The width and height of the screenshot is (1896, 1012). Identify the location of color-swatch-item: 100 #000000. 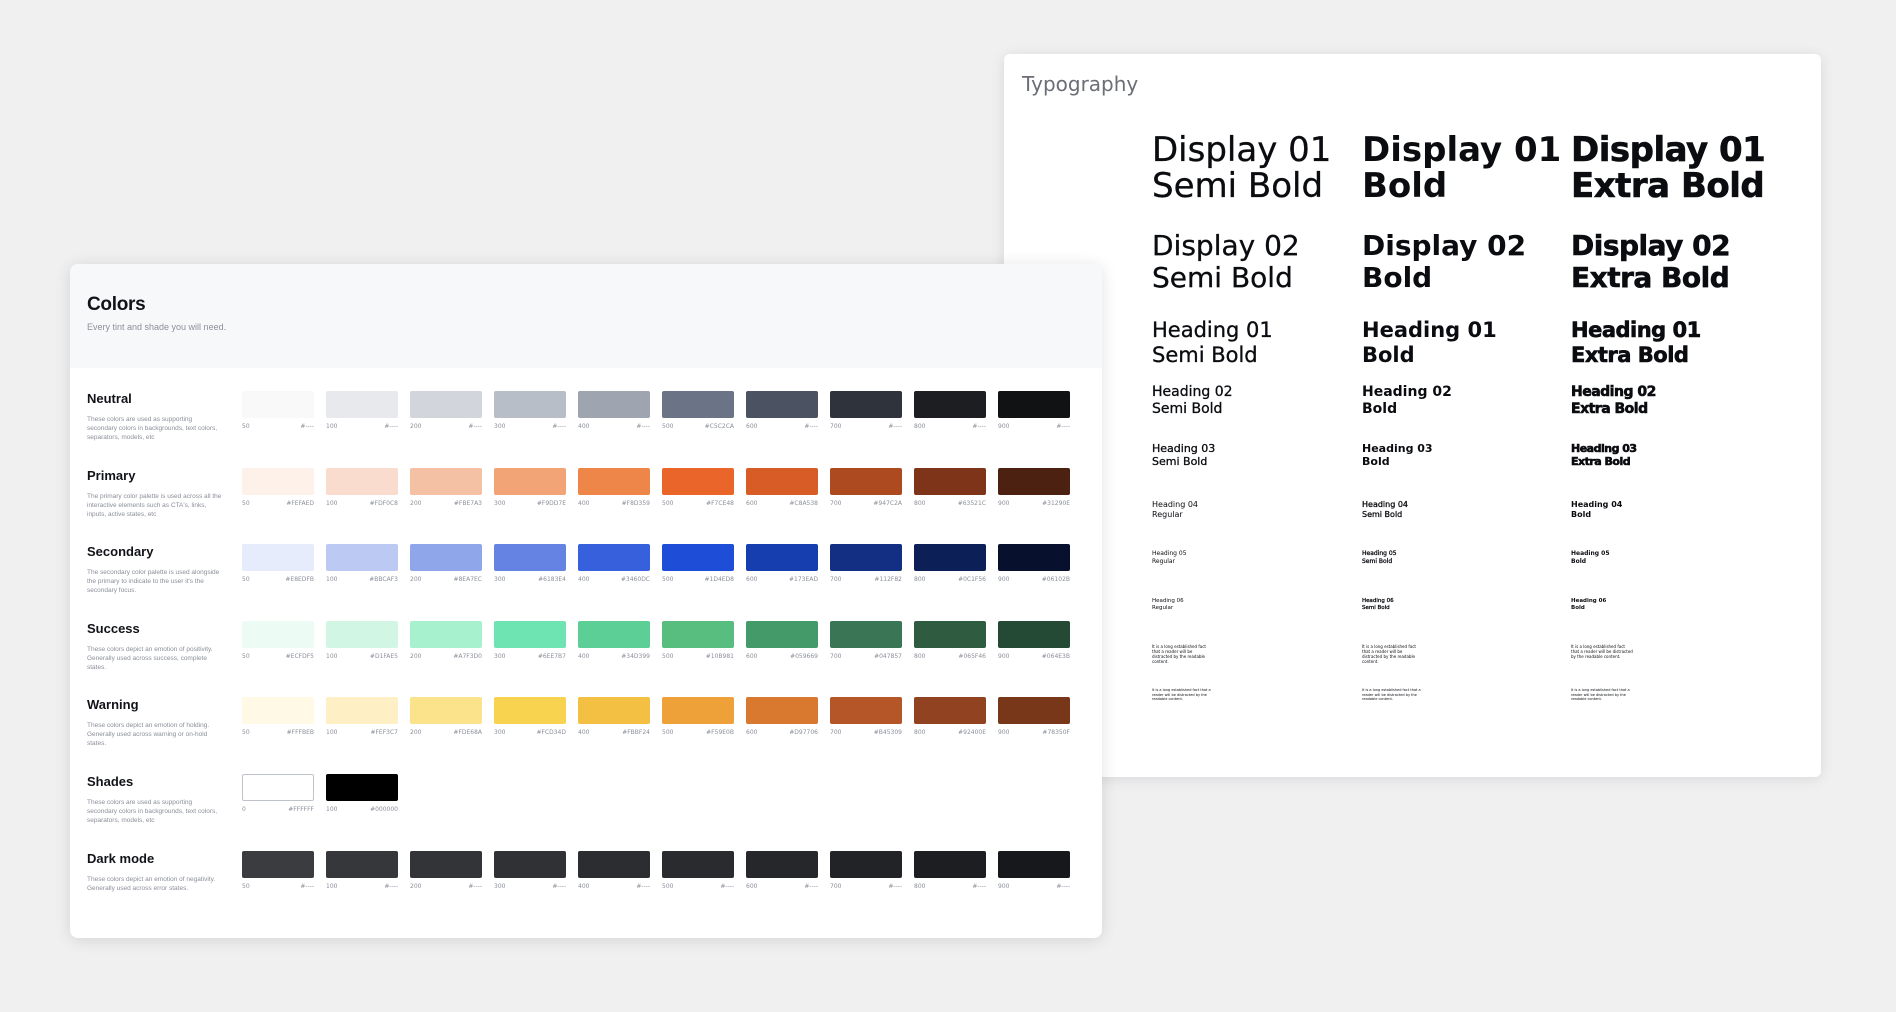
(362, 796).